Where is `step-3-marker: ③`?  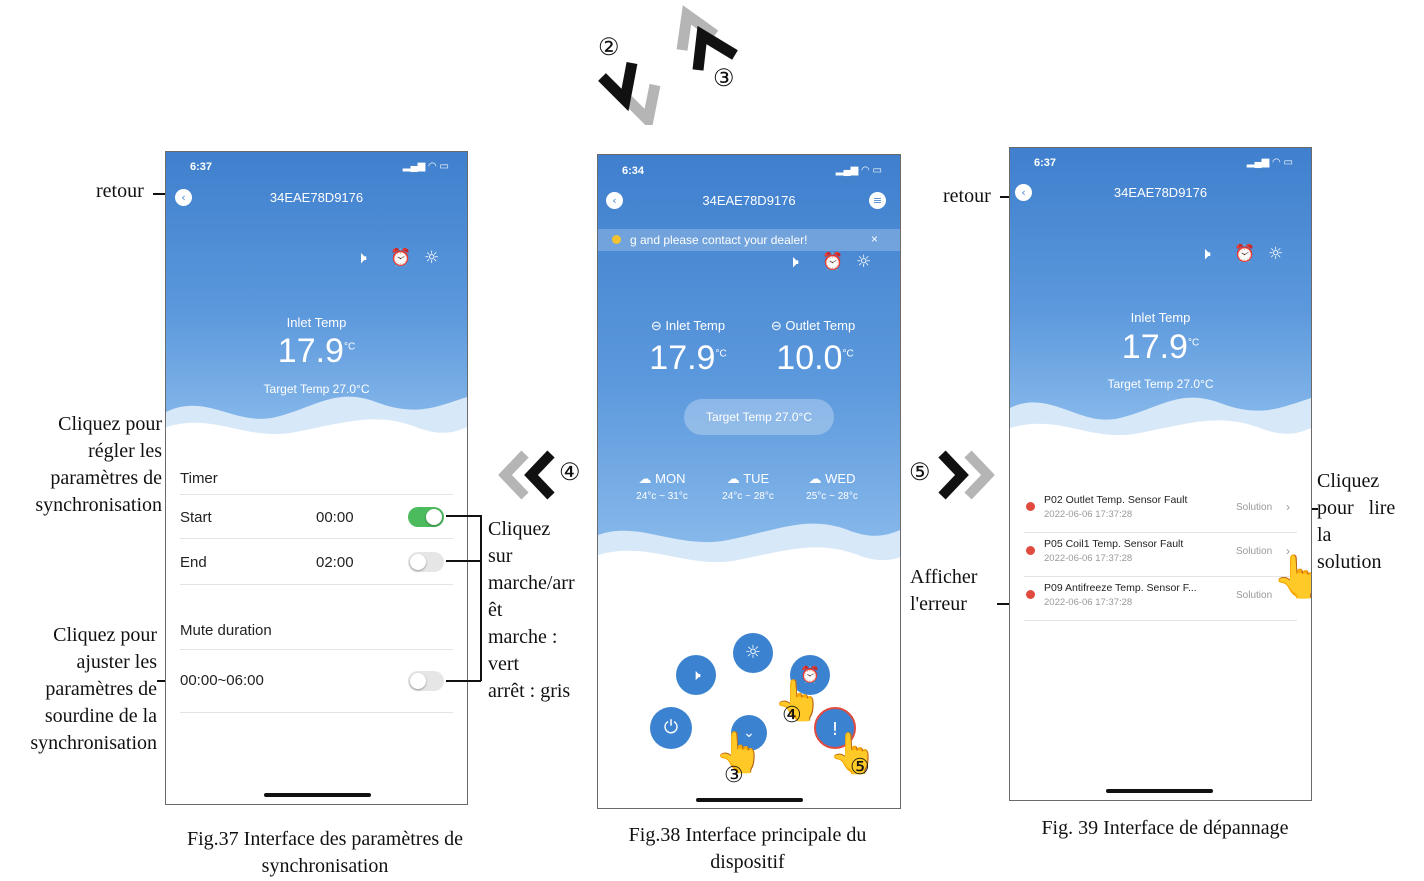
step-3-marker: ③ is located at coordinates (734, 774).